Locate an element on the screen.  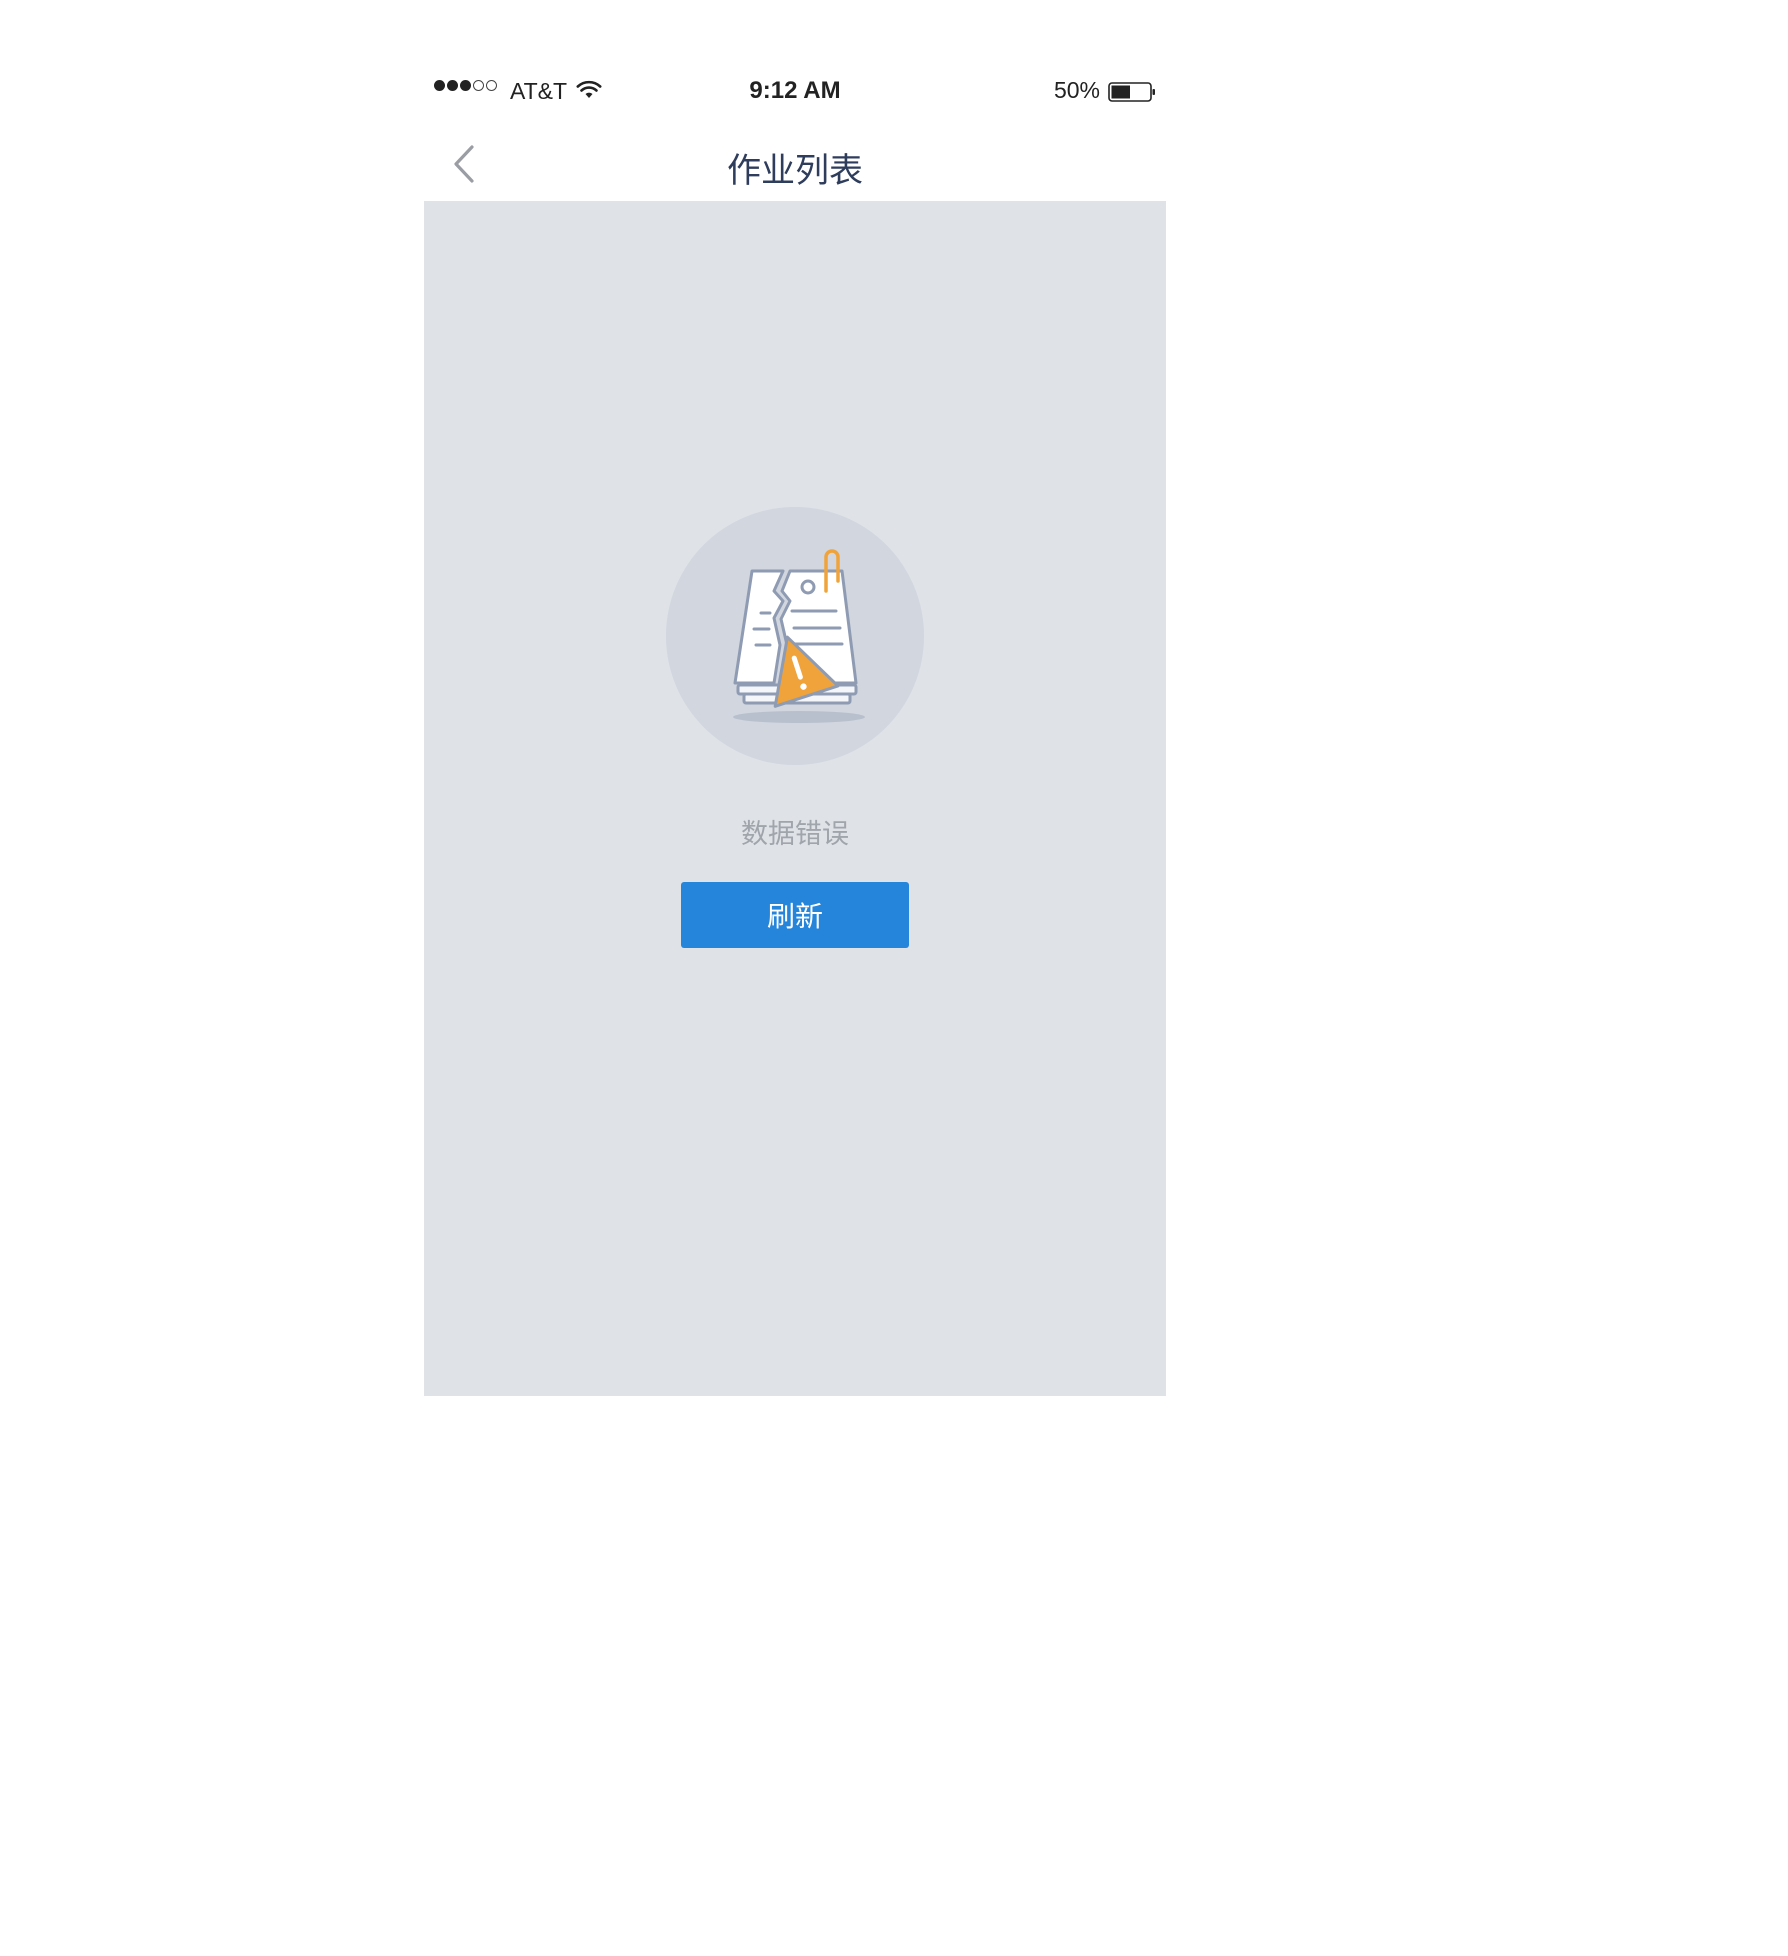
status-bar: AT&T 9:12 AM 50% is located at coordinates (795, 92).